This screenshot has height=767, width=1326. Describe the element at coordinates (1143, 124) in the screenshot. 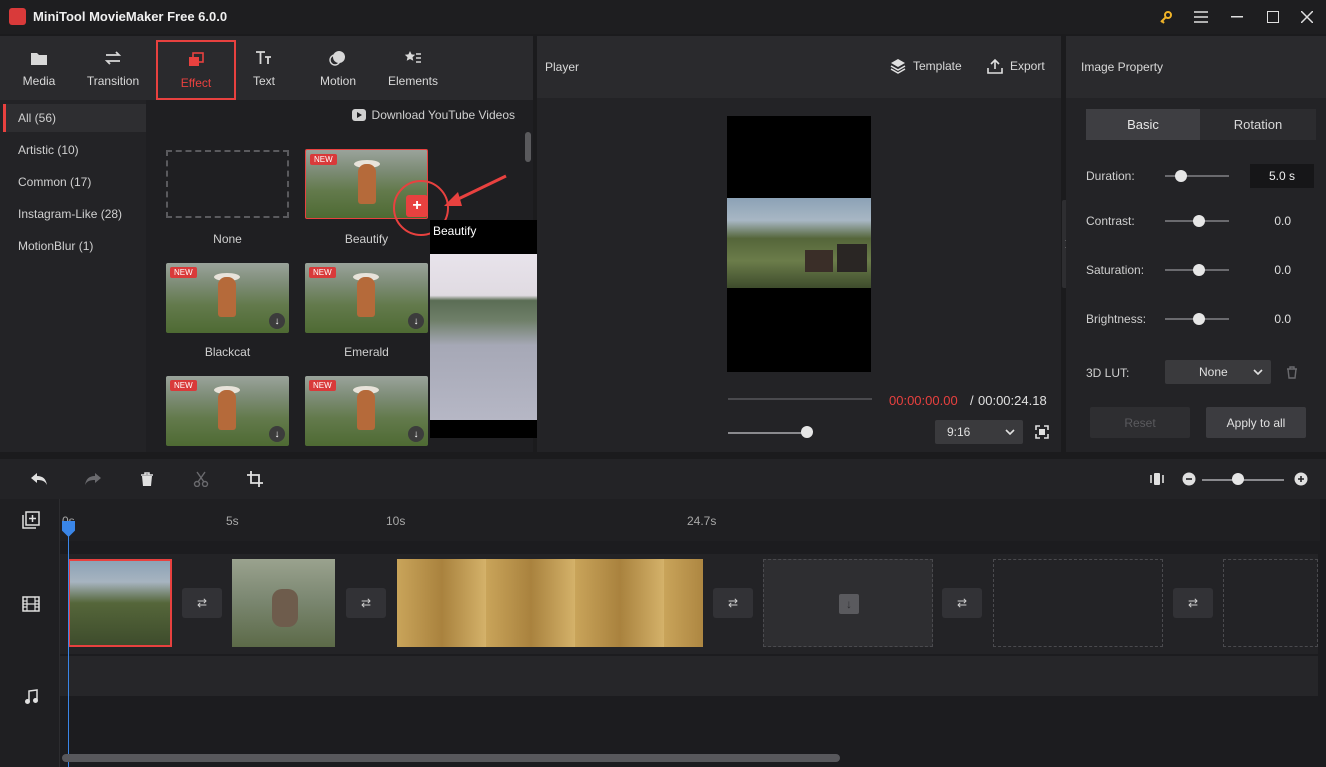

I see `tab-basic: Basic` at that location.